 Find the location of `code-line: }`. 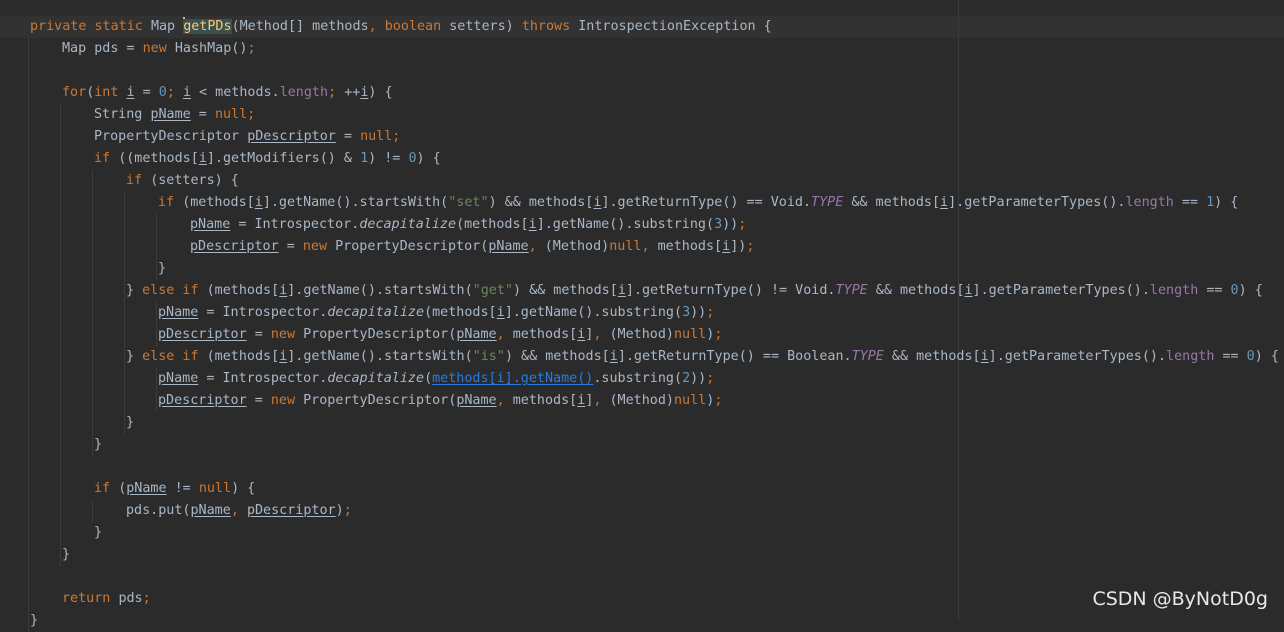

code-line: } is located at coordinates (98, 445).